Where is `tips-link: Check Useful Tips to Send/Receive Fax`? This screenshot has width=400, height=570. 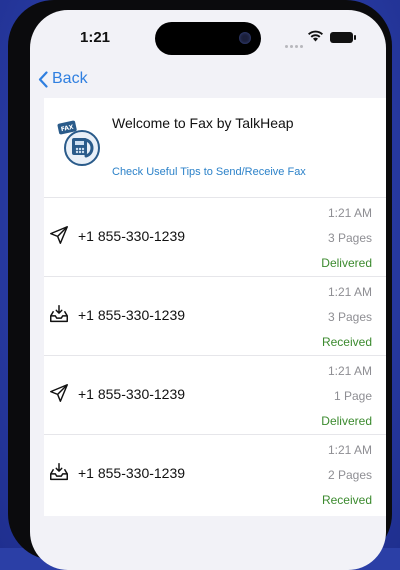
tips-link: Check Useful Tips to Send/Receive Fax is located at coordinates (209, 172).